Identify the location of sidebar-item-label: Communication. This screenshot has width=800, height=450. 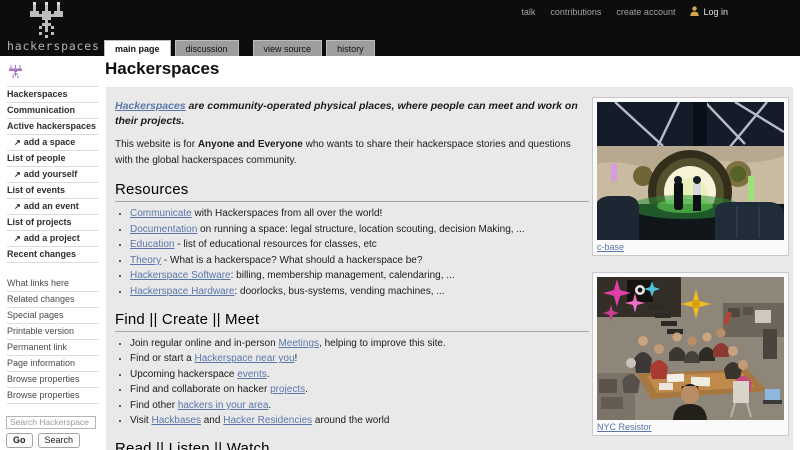
(41, 110).